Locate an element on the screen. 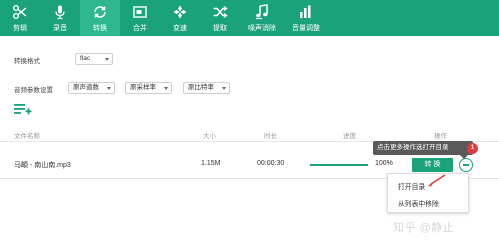 This screenshot has height=244, width=499. column-header-name: 文件名称 is located at coordinates (27, 136).